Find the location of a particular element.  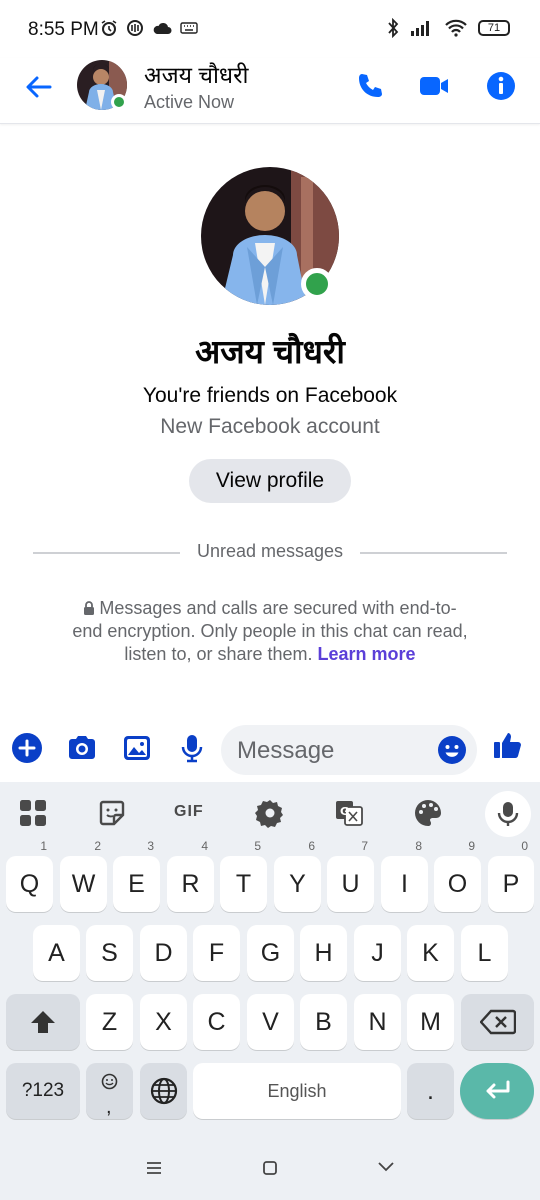

translate-icon: G is located at coordinates (349, 813).